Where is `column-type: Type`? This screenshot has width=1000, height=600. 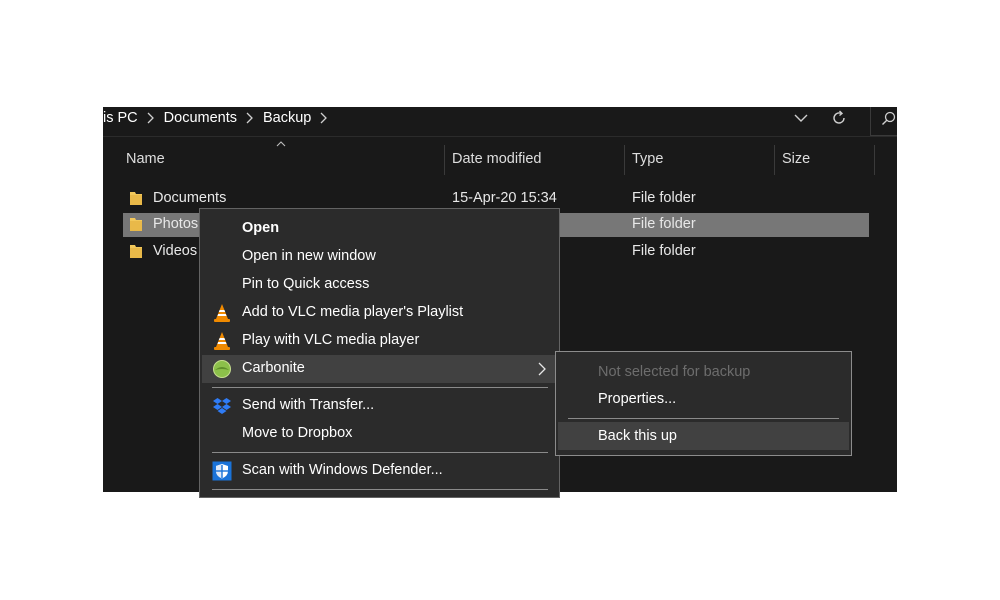 column-type: Type is located at coordinates (647, 159).